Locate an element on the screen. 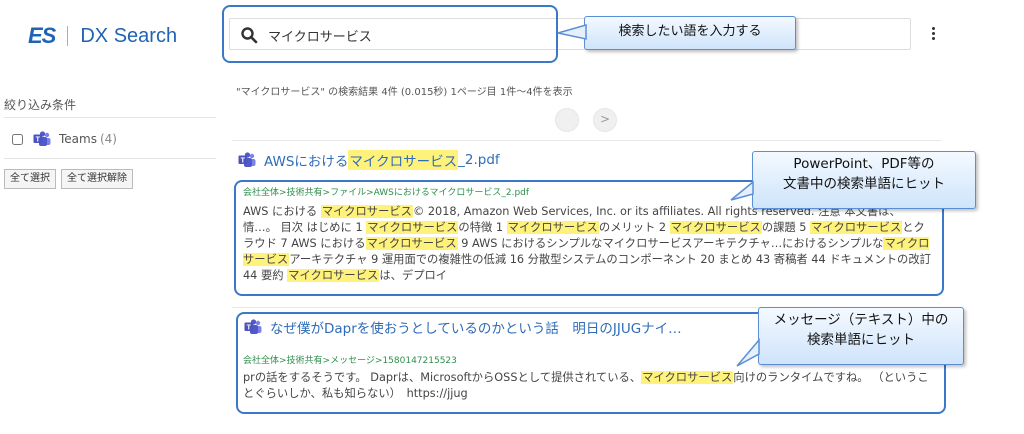 Image resolution: width=1024 pixels, height=434 pixels. deselect-all-button: 全て選択解除 is located at coordinates (97, 179).